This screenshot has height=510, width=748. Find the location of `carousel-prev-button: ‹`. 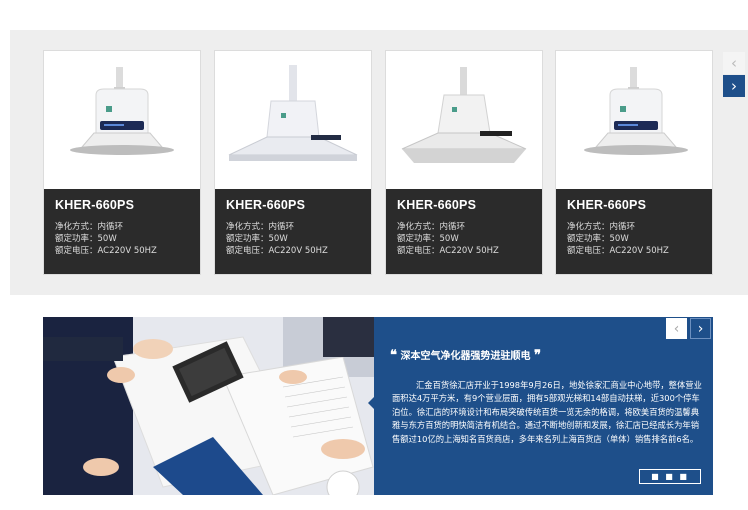

carousel-prev-button: ‹ is located at coordinates (734, 63).